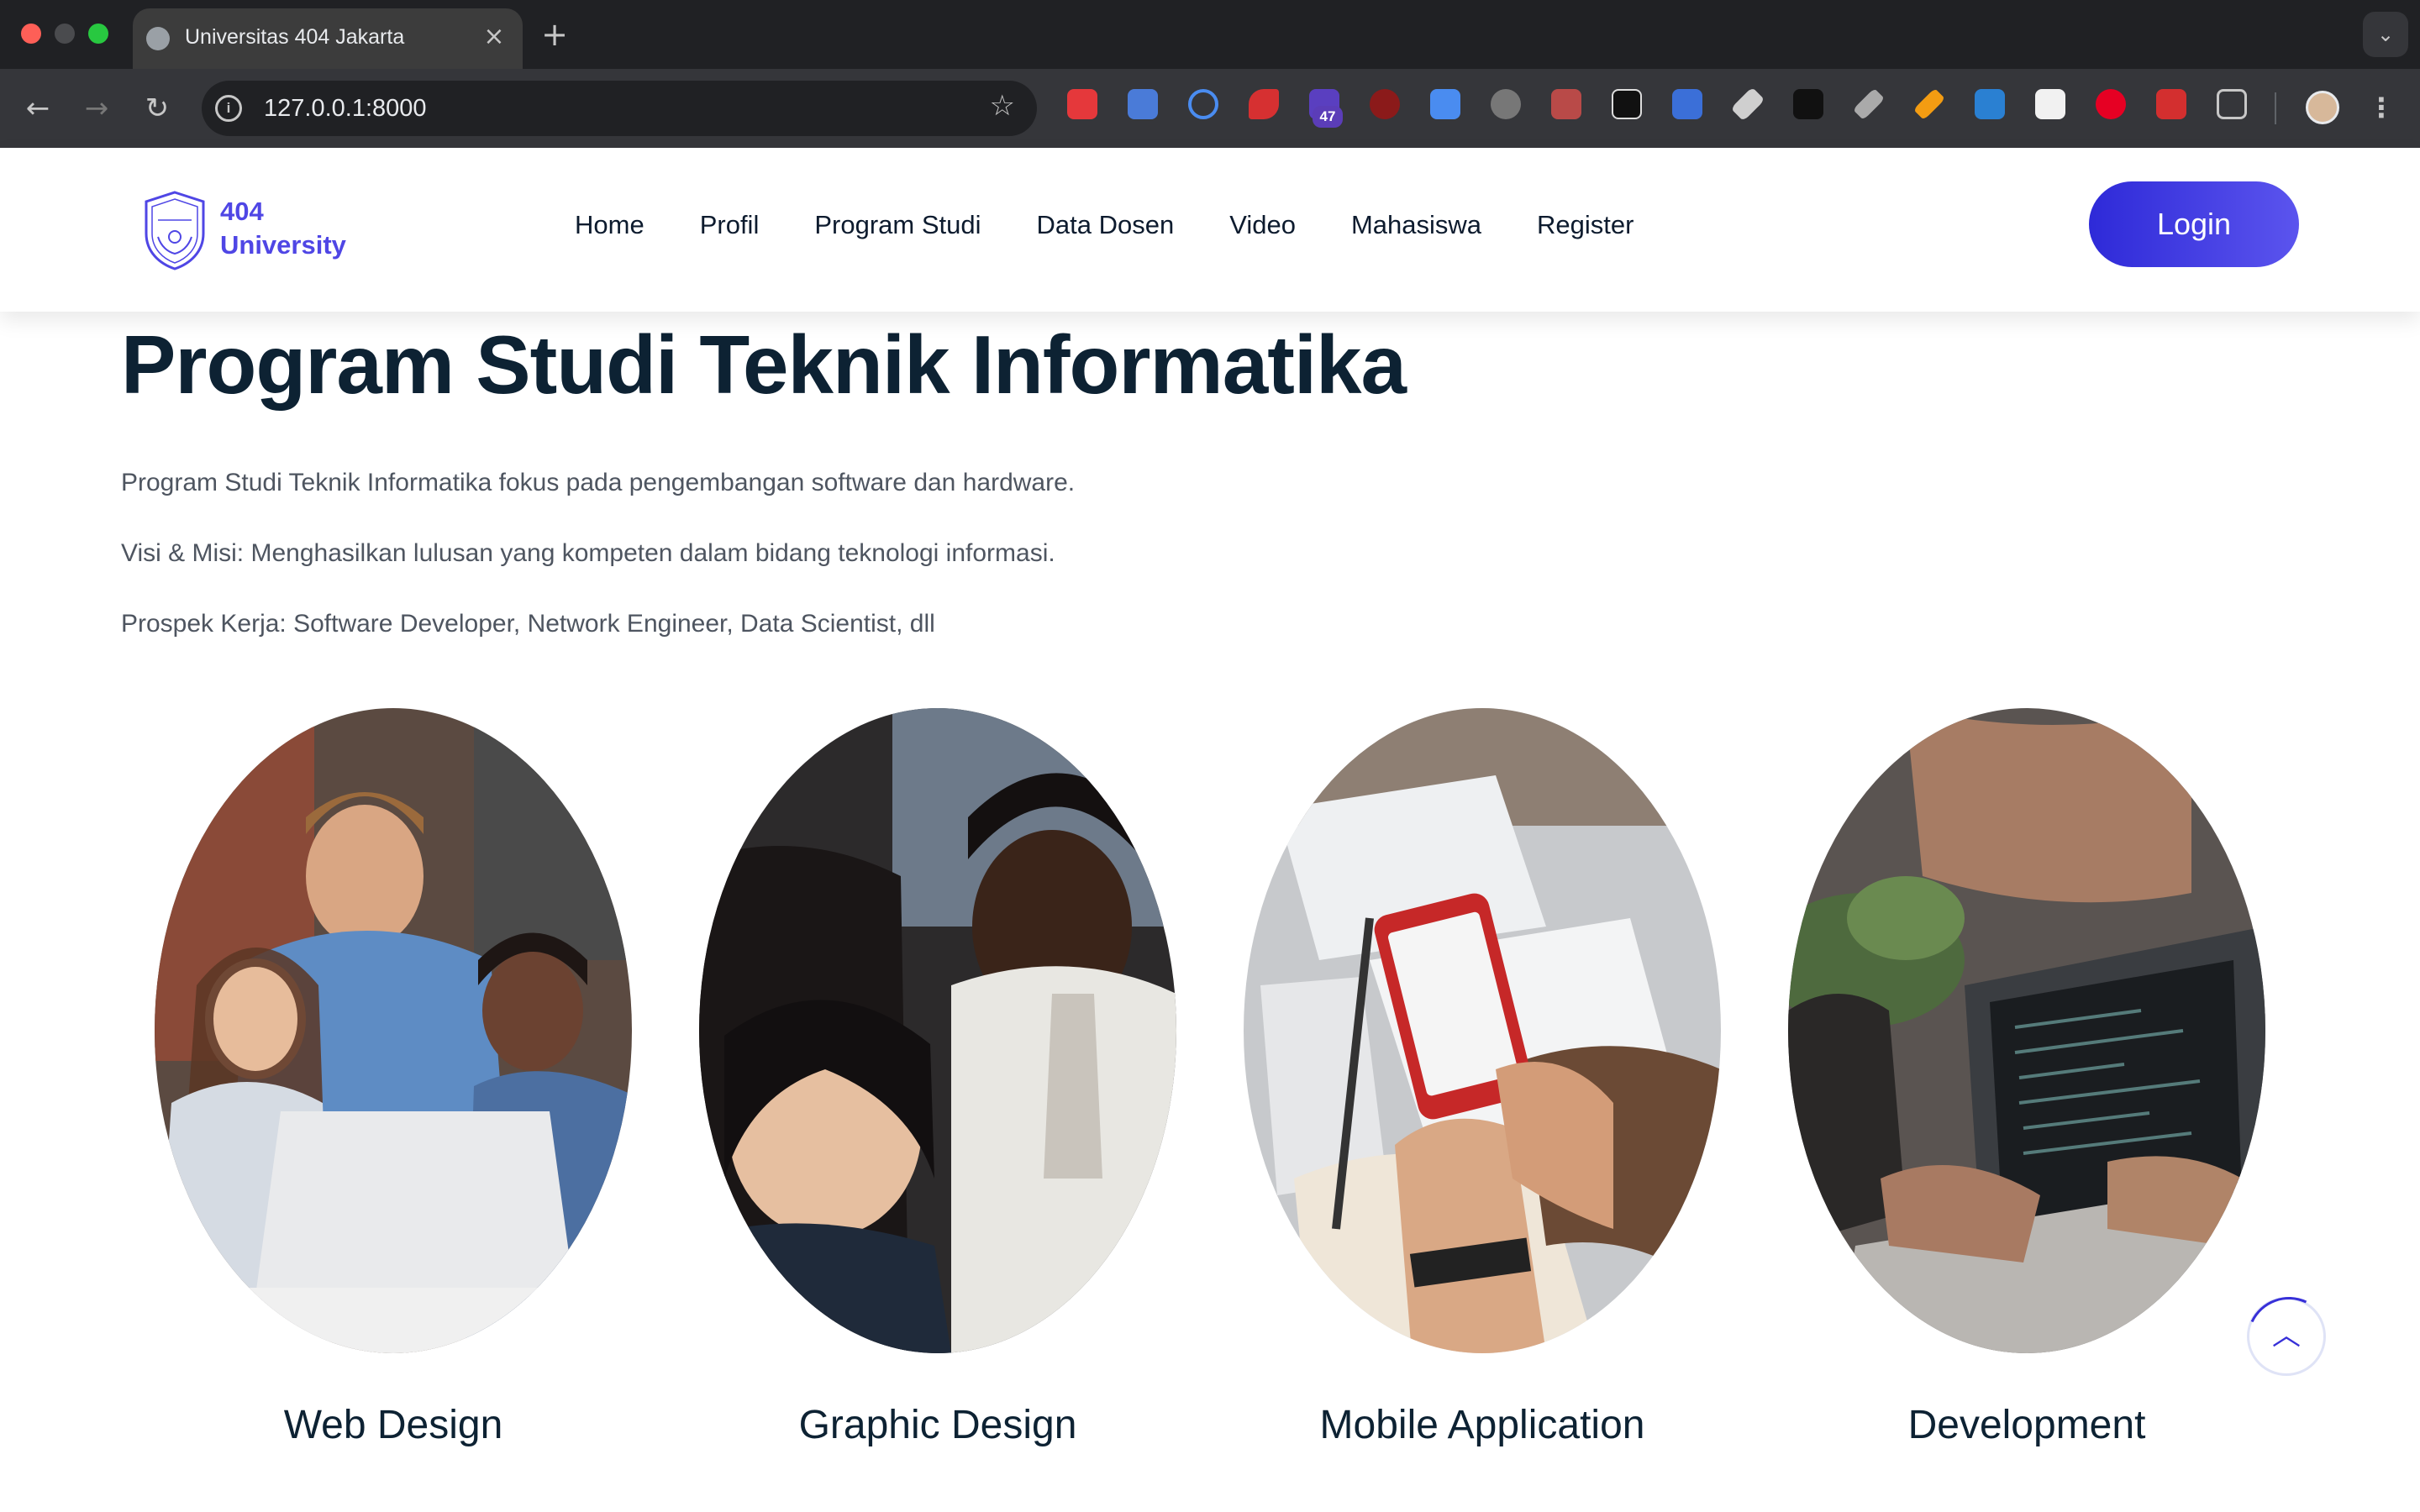  What do you see at coordinates (96, 108) in the screenshot?
I see `forward-arrow-icon: →` at bounding box center [96, 108].